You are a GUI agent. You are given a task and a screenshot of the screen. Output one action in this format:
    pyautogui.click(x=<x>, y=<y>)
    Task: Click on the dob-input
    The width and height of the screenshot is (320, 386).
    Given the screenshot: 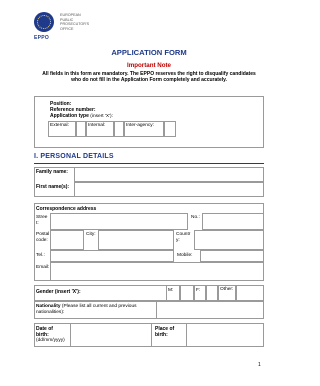 What is the action you would take?
    pyautogui.click(x=111, y=335)
    